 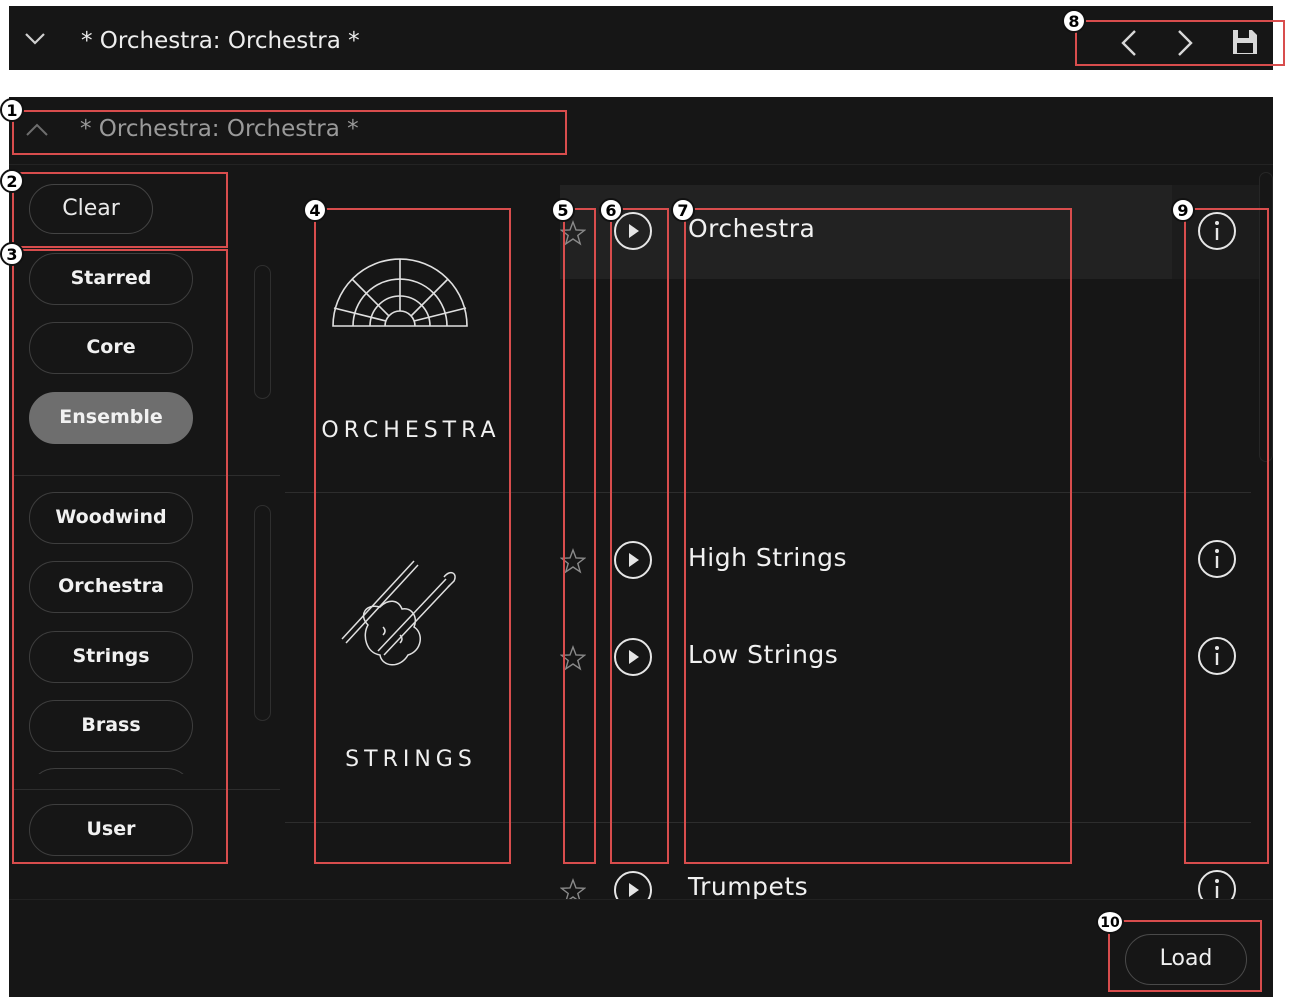 What do you see at coordinates (573, 888) in the screenshot?
I see `star-icon` at bounding box center [573, 888].